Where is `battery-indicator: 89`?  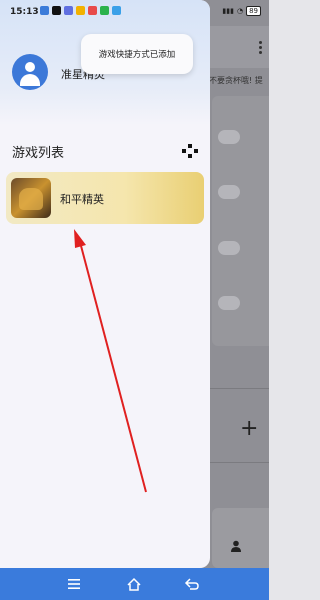 battery-indicator: 89 is located at coordinates (253, 11).